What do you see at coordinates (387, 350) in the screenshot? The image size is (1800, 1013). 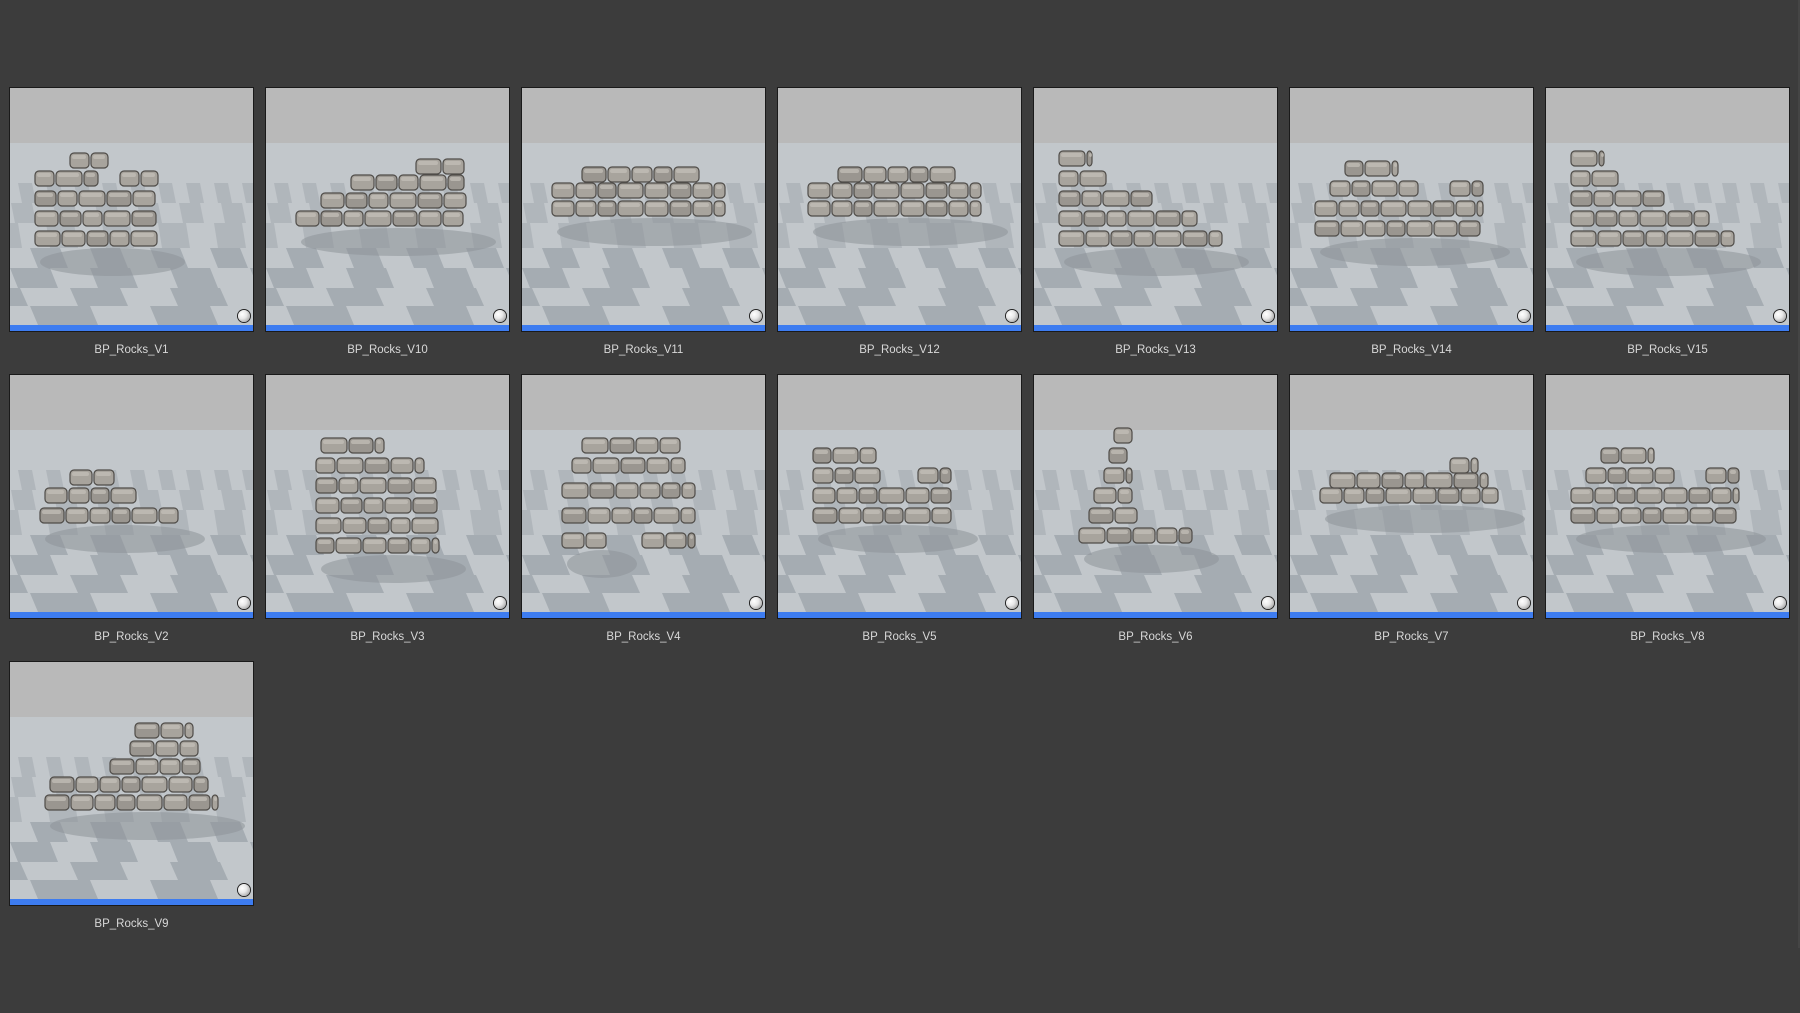 I see `asset-name-label: BP_Rocks_V10` at bounding box center [387, 350].